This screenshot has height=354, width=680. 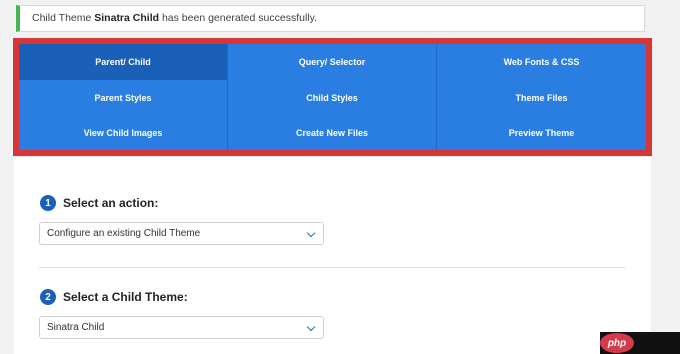 What do you see at coordinates (127, 18) in the screenshot?
I see `notice-theme-name: Sinatra Child` at bounding box center [127, 18].